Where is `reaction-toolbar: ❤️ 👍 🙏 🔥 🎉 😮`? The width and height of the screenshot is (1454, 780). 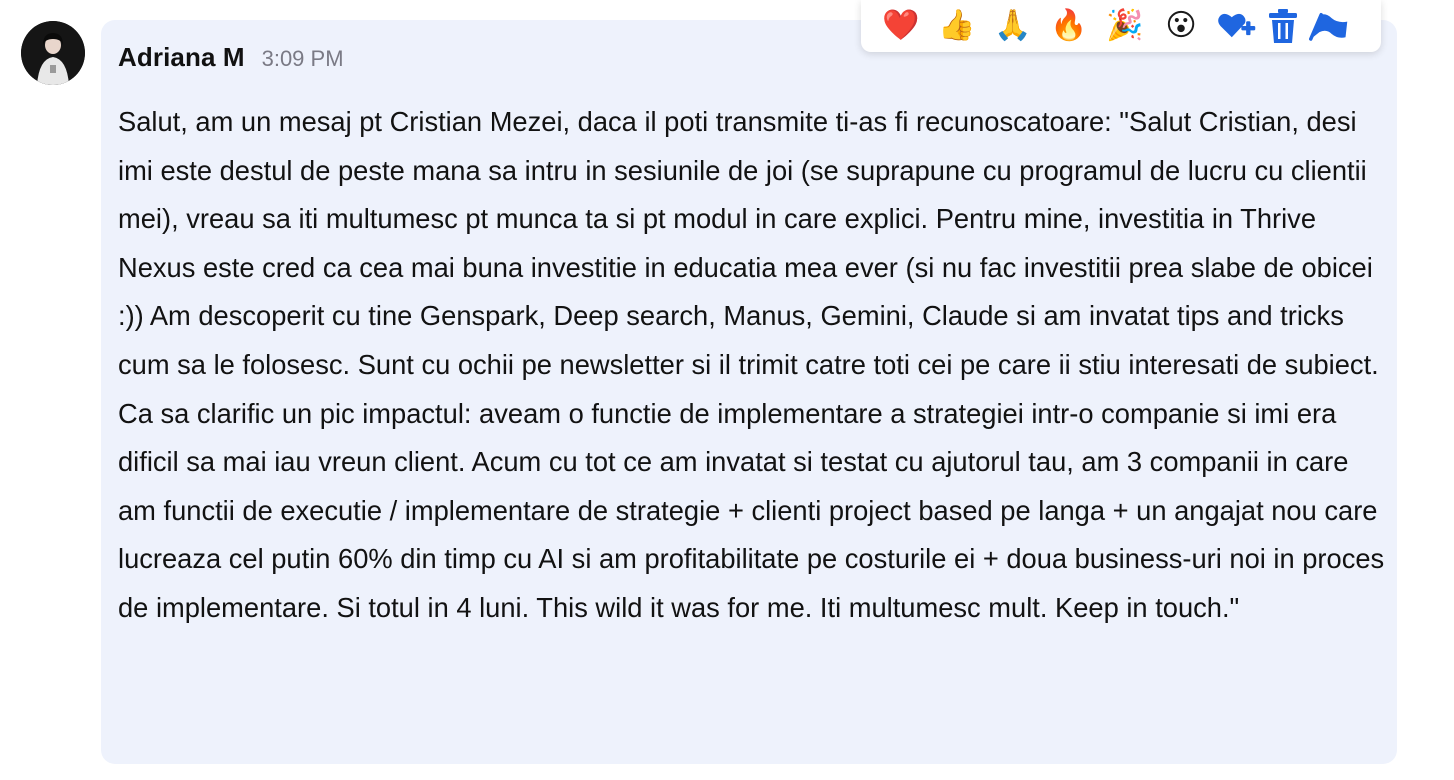
reaction-toolbar: ❤️ 👍 🙏 🔥 🎉 😮 is located at coordinates (1121, 26).